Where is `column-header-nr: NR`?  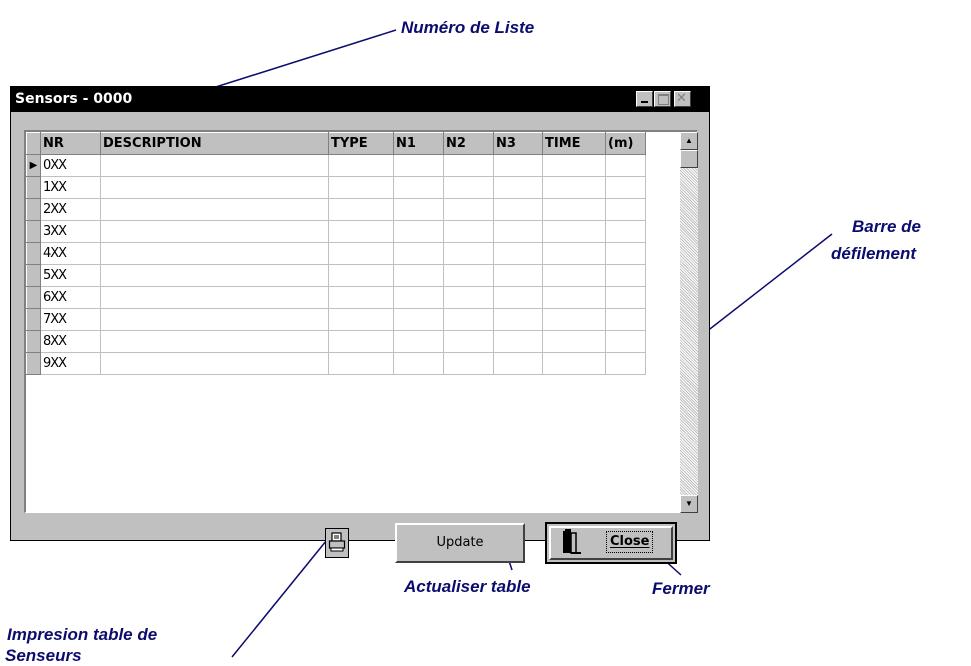
column-header-nr: NR is located at coordinates (70, 143).